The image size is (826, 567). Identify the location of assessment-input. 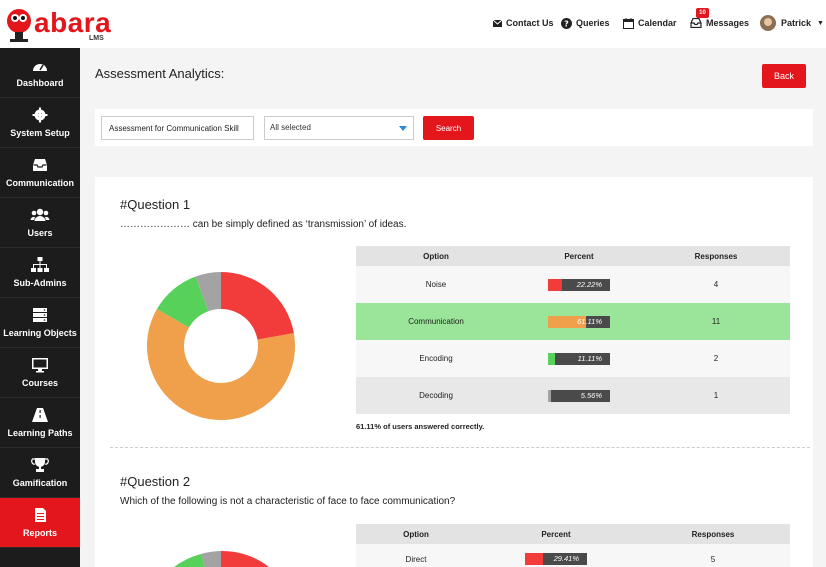
(177, 128).